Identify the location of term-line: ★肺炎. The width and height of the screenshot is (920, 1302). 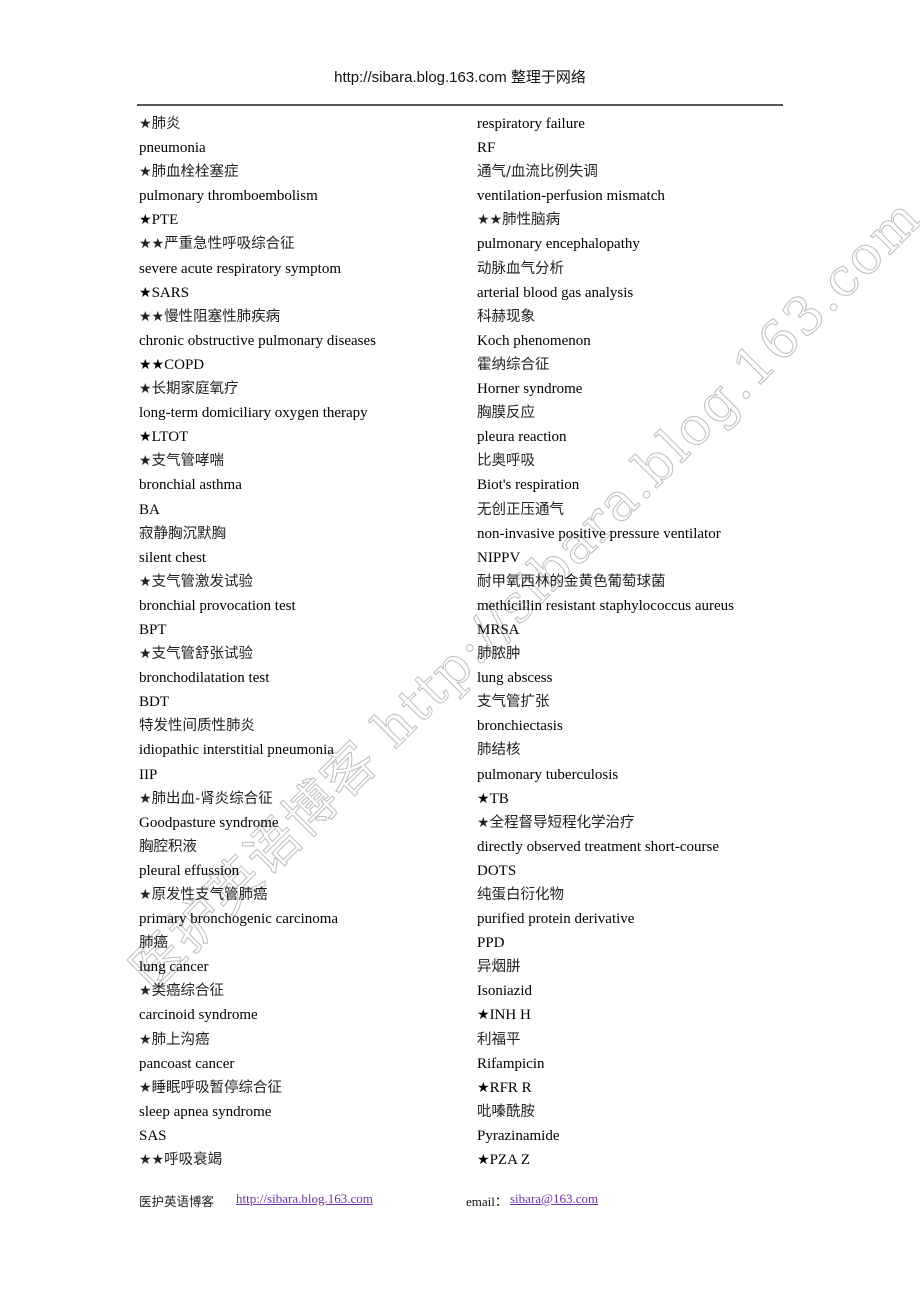
(257, 124).